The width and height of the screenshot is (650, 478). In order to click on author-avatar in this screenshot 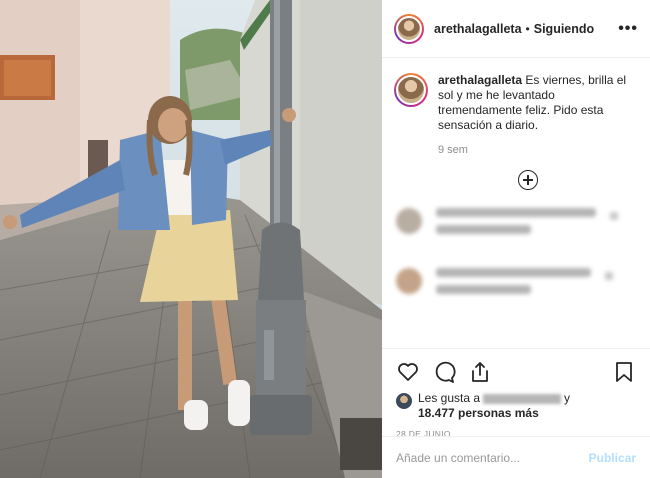, I will do `click(409, 28)`.